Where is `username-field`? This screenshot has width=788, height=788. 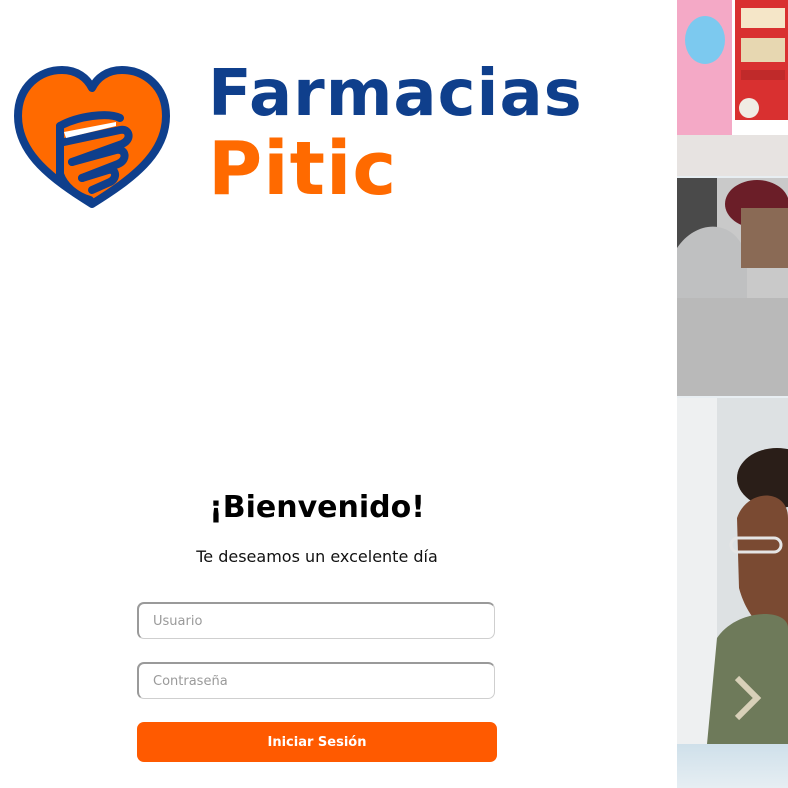 username-field is located at coordinates (316, 620).